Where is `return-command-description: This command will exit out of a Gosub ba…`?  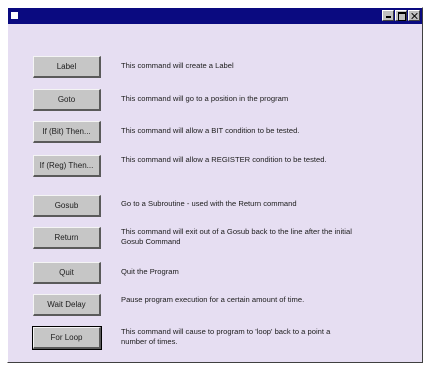
return-command-description: This command will exit out of a Gosub ba… is located at coordinates (236, 236).